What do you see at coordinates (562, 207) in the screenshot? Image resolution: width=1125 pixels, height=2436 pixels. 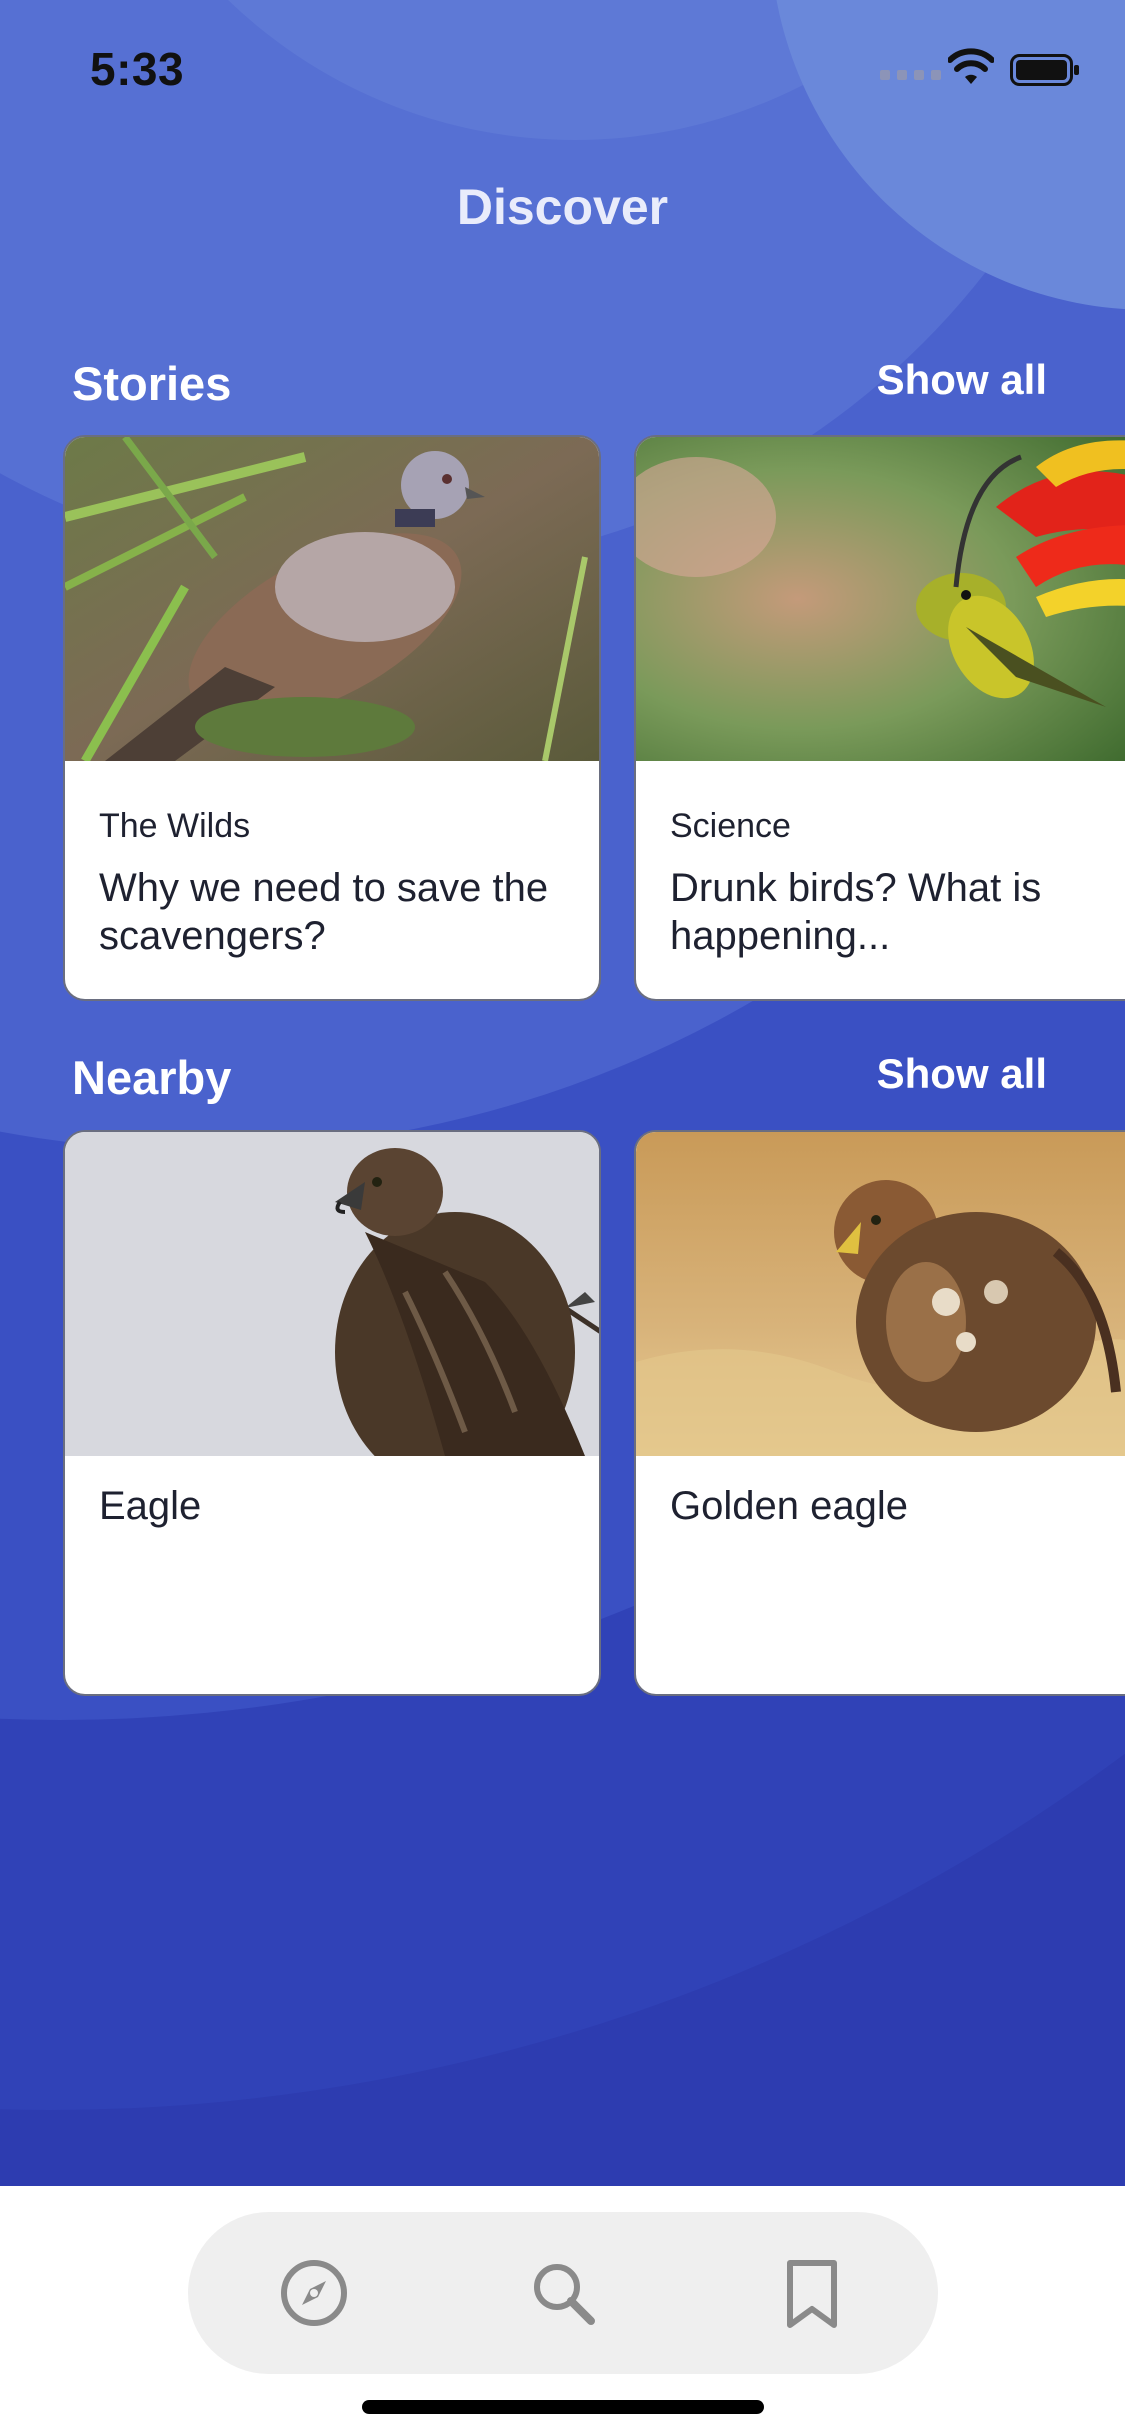 I see `page-title: Discover` at bounding box center [562, 207].